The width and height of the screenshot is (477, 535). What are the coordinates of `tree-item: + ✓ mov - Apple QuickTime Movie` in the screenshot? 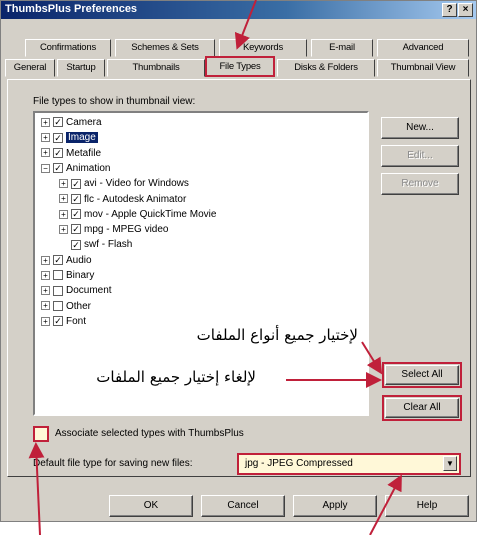 It's located at (137, 215).